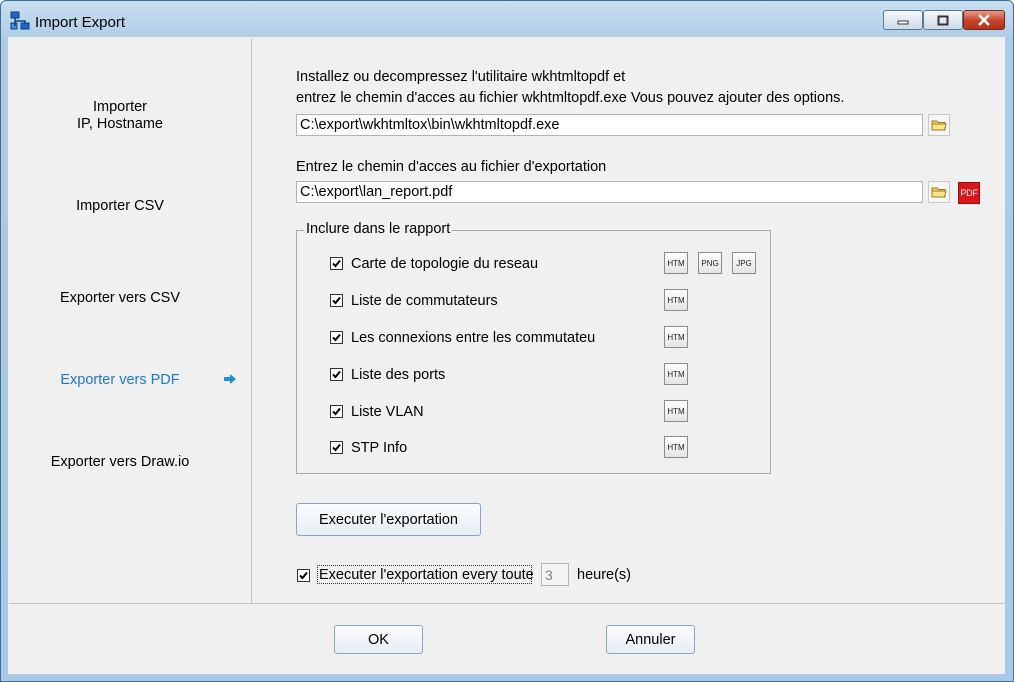 The height and width of the screenshot is (682, 1014). I want to click on connections-label: Les connexions entre les commutateu, so click(473, 338).